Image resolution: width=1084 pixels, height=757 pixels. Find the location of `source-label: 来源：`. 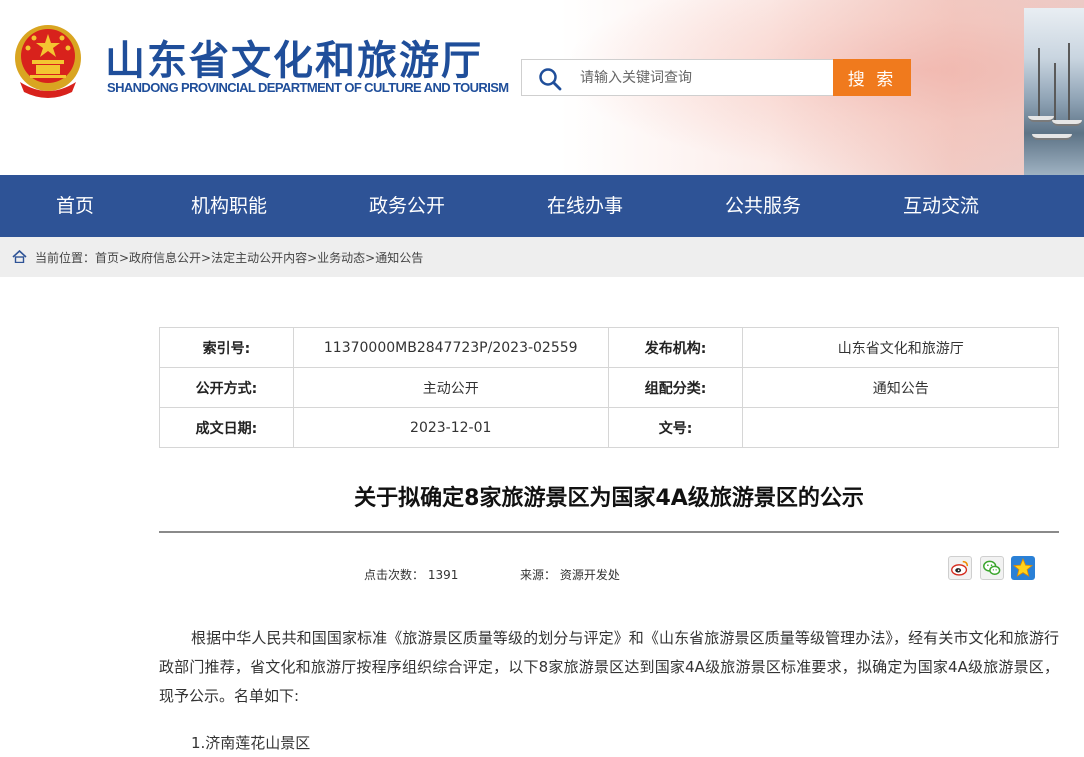

source-label: 来源： is located at coordinates (538, 575).